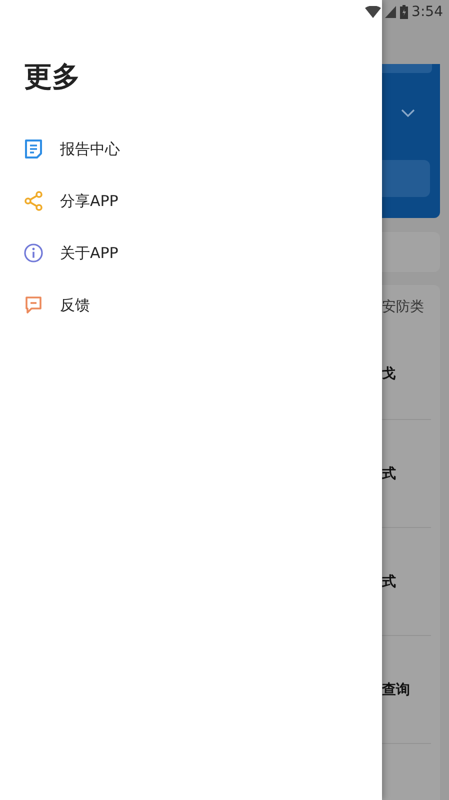 The height and width of the screenshot is (800, 449). What do you see at coordinates (389, 374) in the screenshot?
I see `row-title: 戈` at bounding box center [389, 374].